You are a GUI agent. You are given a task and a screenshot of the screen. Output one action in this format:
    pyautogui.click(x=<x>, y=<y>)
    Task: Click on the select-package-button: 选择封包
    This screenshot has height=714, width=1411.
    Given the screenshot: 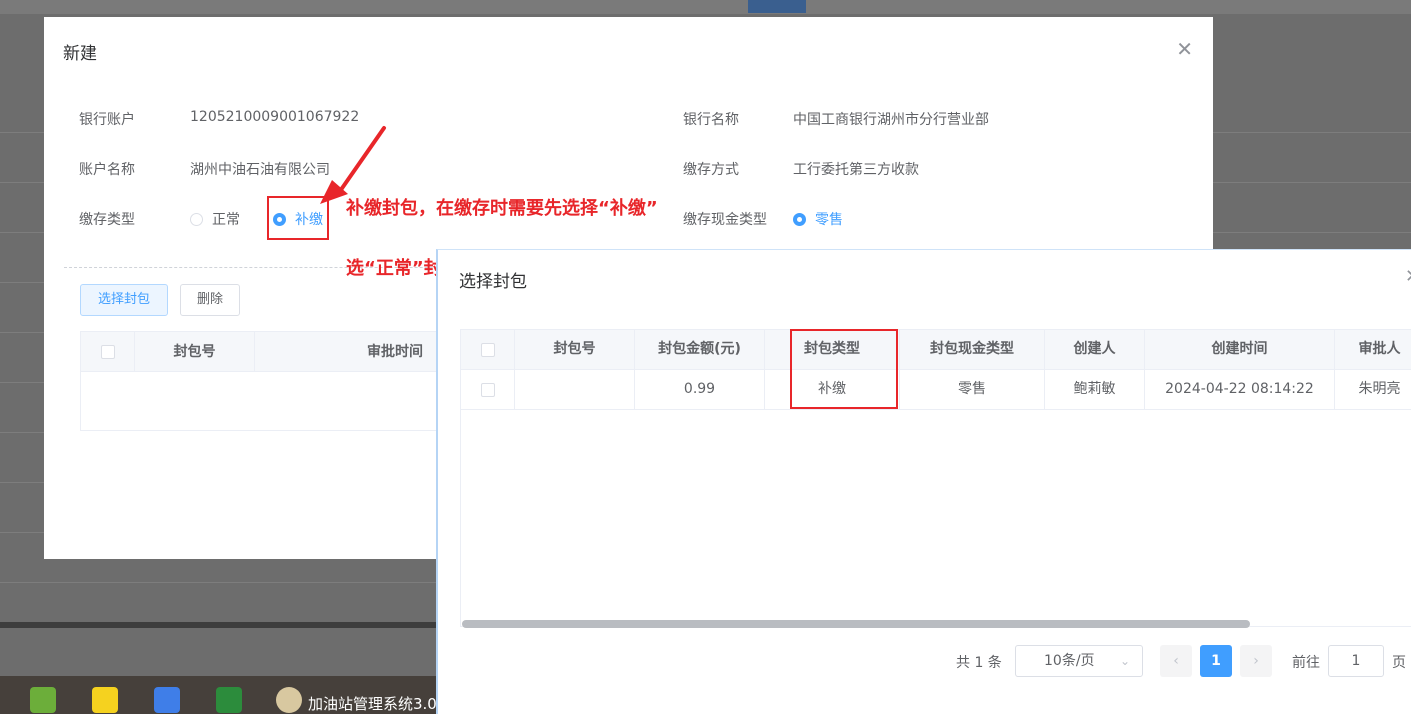 What is the action you would take?
    pyautogui.click(x=124, y=300)
    